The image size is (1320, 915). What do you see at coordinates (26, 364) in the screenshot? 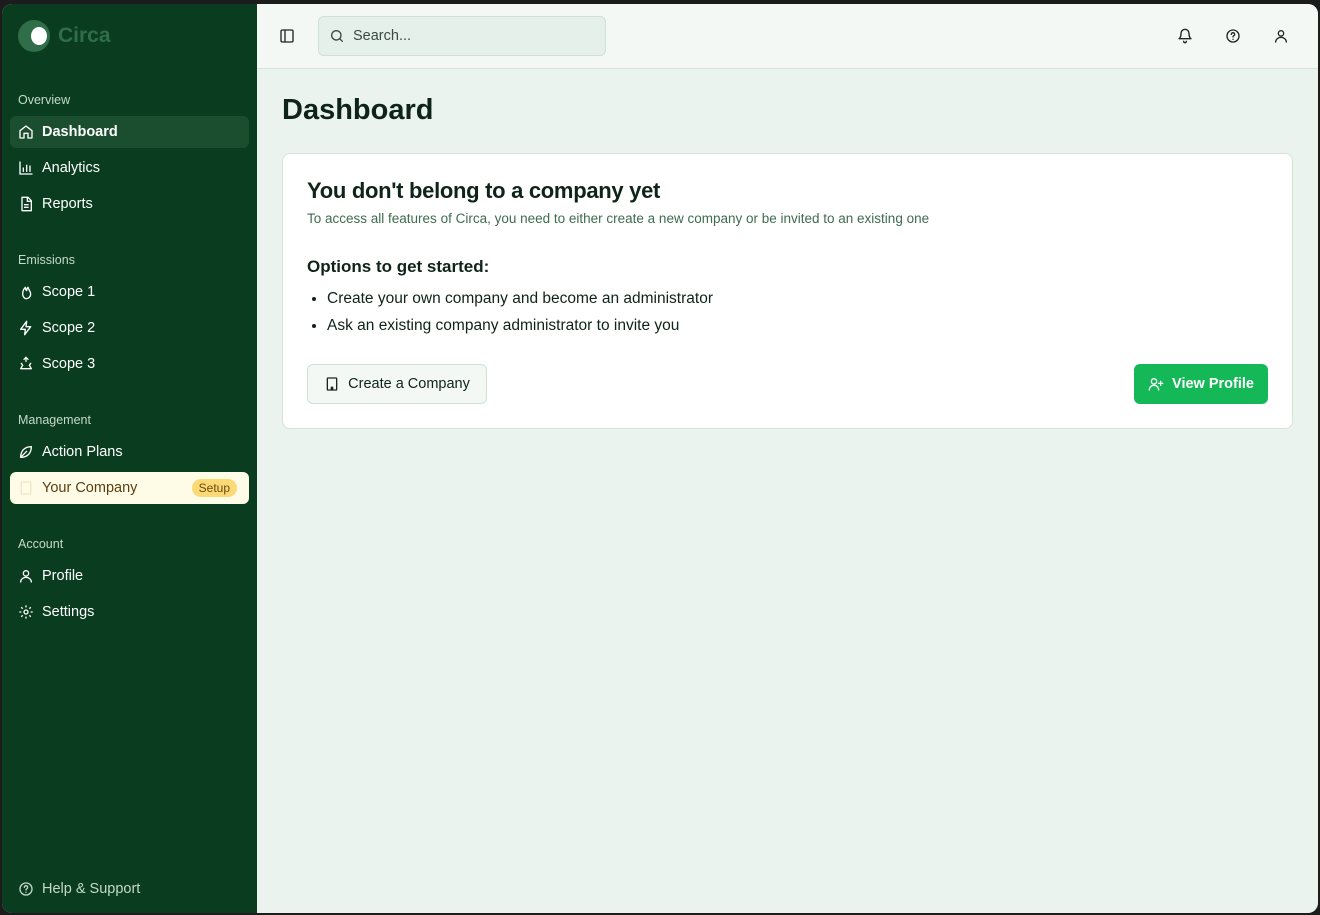
I see `recycle-icon` at bounding box center [26, 364].